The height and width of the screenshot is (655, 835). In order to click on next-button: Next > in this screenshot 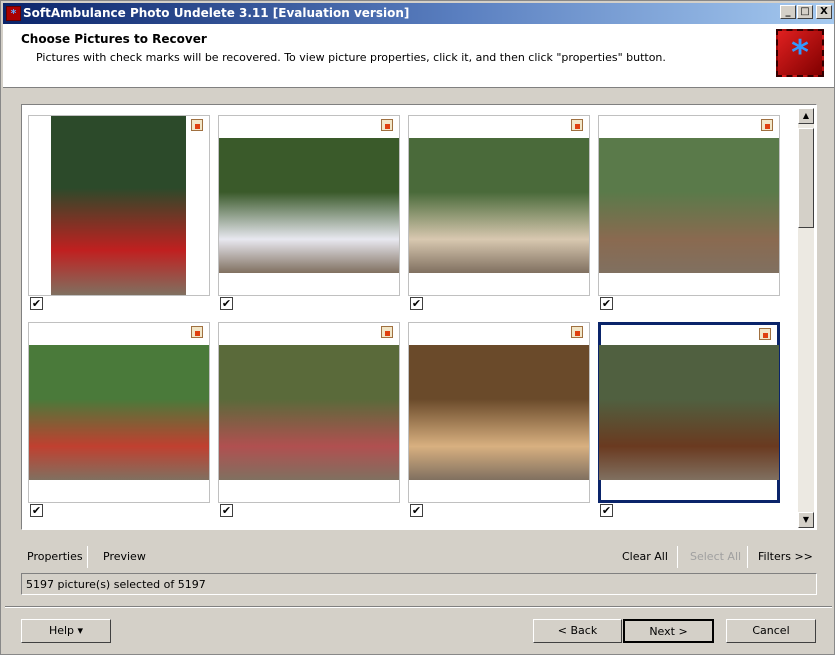, I will do `click(668, 631)`.